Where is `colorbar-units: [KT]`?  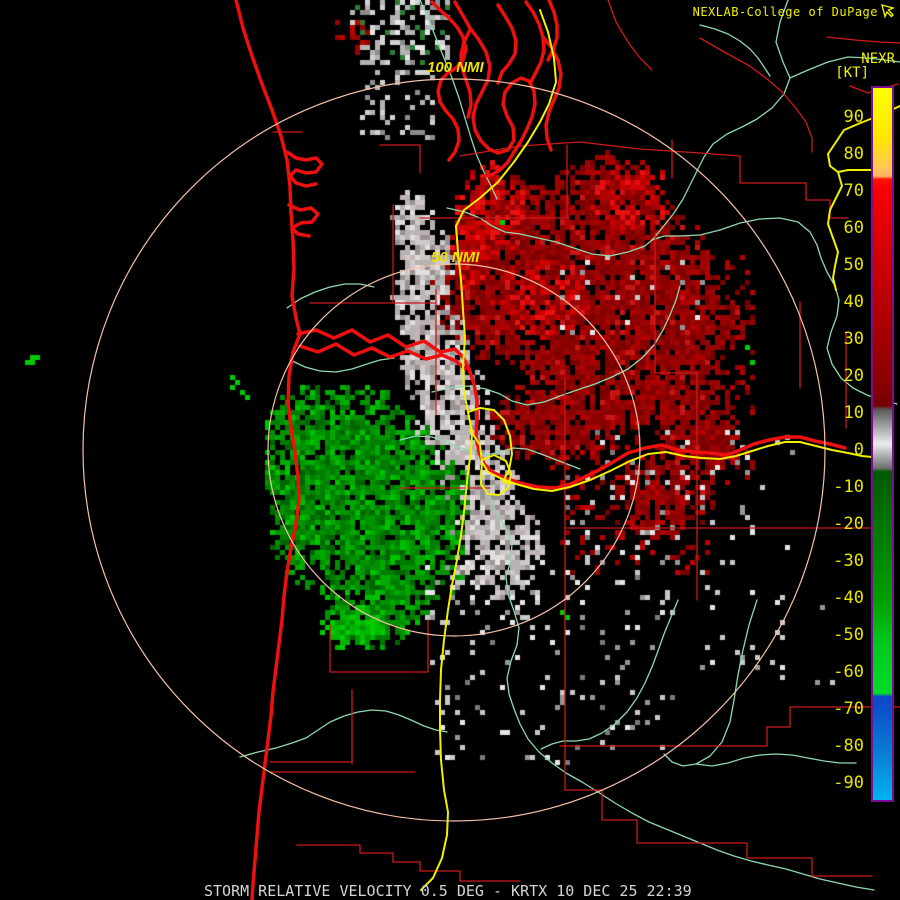
colorbar-units: [KT] is located at coordinates (852, 73).